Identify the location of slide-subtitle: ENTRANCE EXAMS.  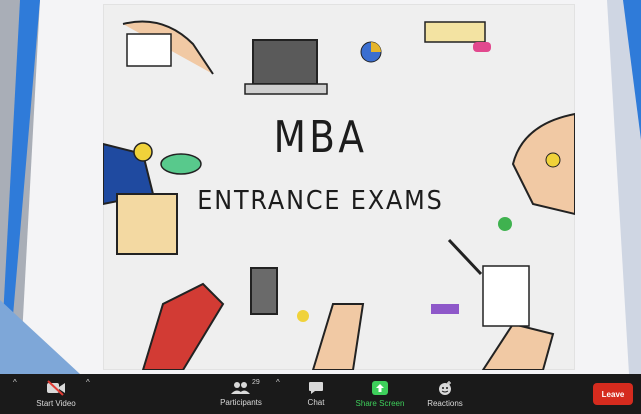
(320, 201).